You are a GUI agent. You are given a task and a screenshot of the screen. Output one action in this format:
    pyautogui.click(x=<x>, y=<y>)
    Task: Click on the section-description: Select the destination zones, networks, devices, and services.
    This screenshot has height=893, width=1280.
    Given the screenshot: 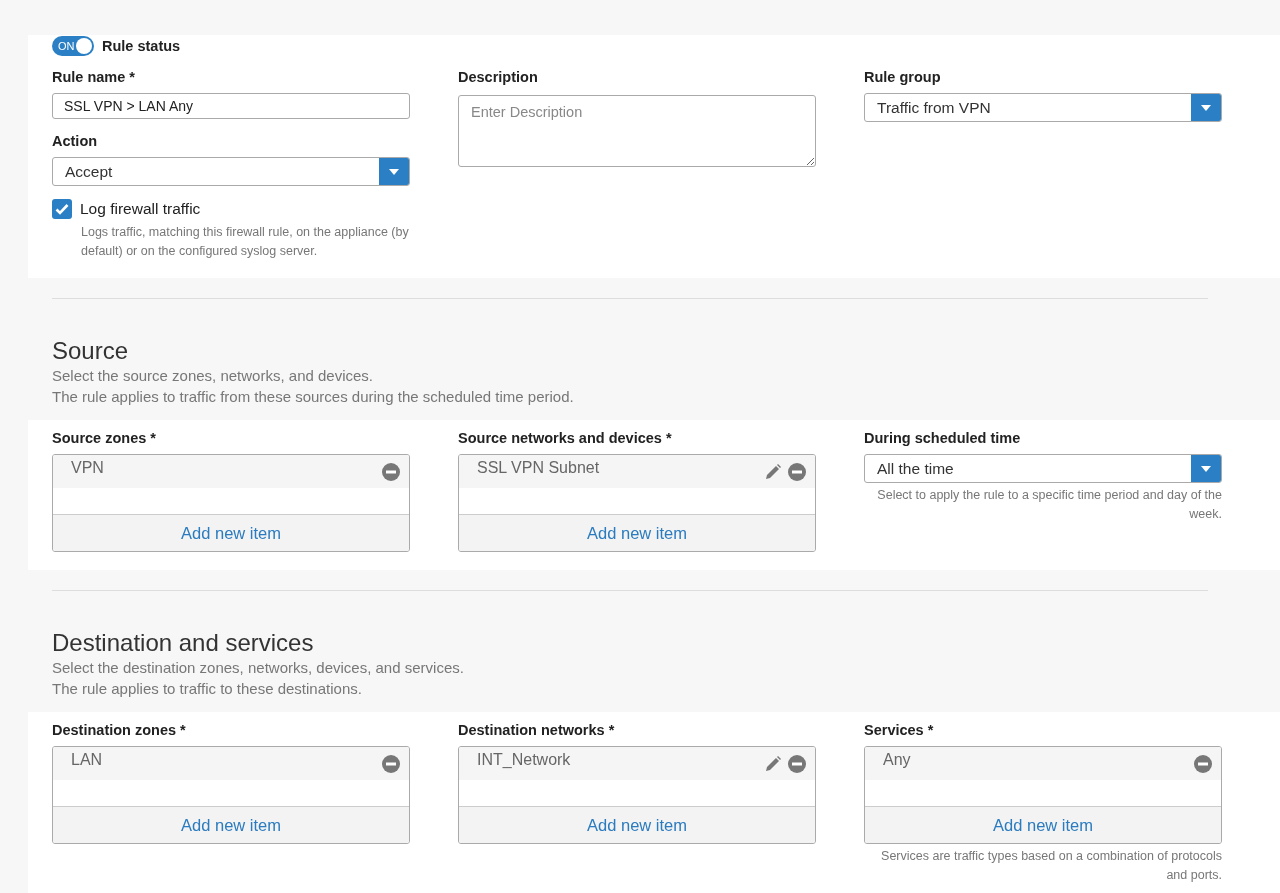 What is the action you would take?
    pyautogui.click(x=258, y=668)
    